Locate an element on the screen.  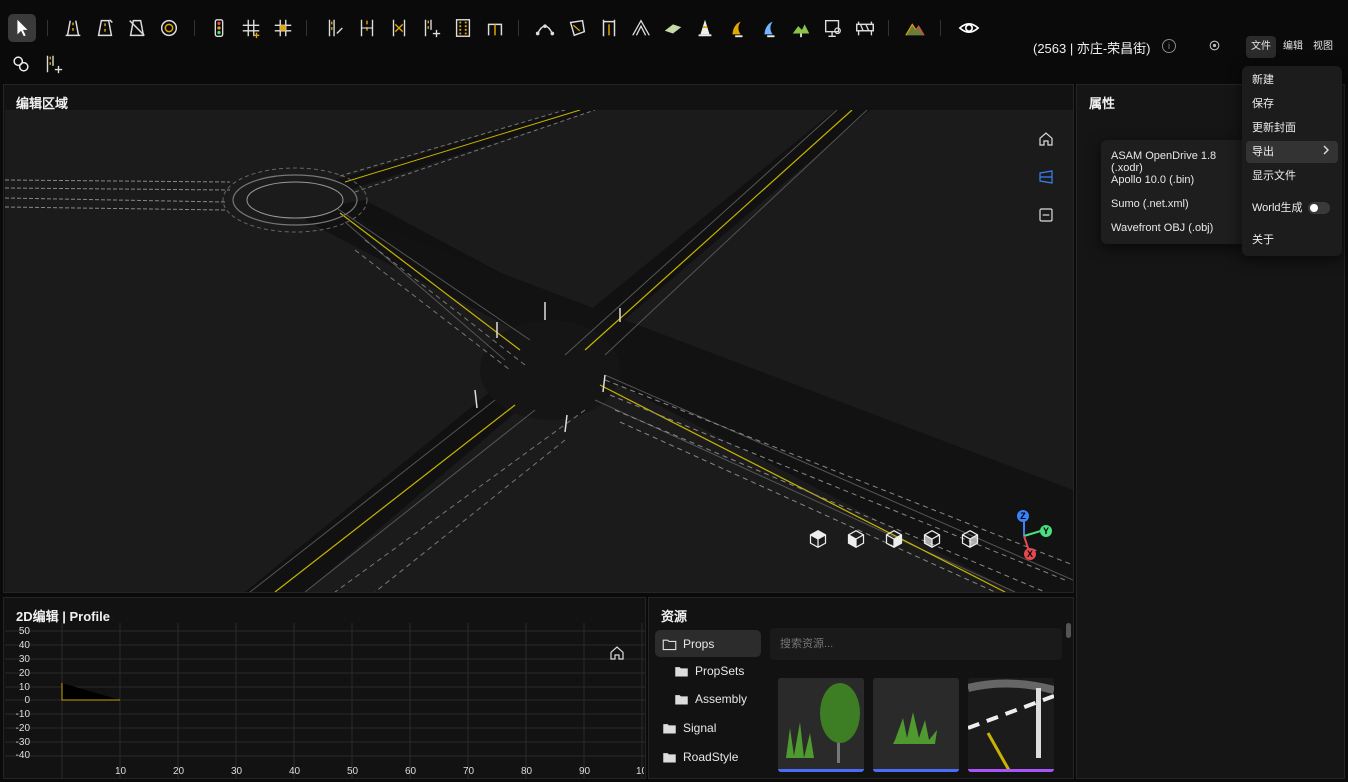
tree-item-signal: Signal is located at coordinates (689, 728).